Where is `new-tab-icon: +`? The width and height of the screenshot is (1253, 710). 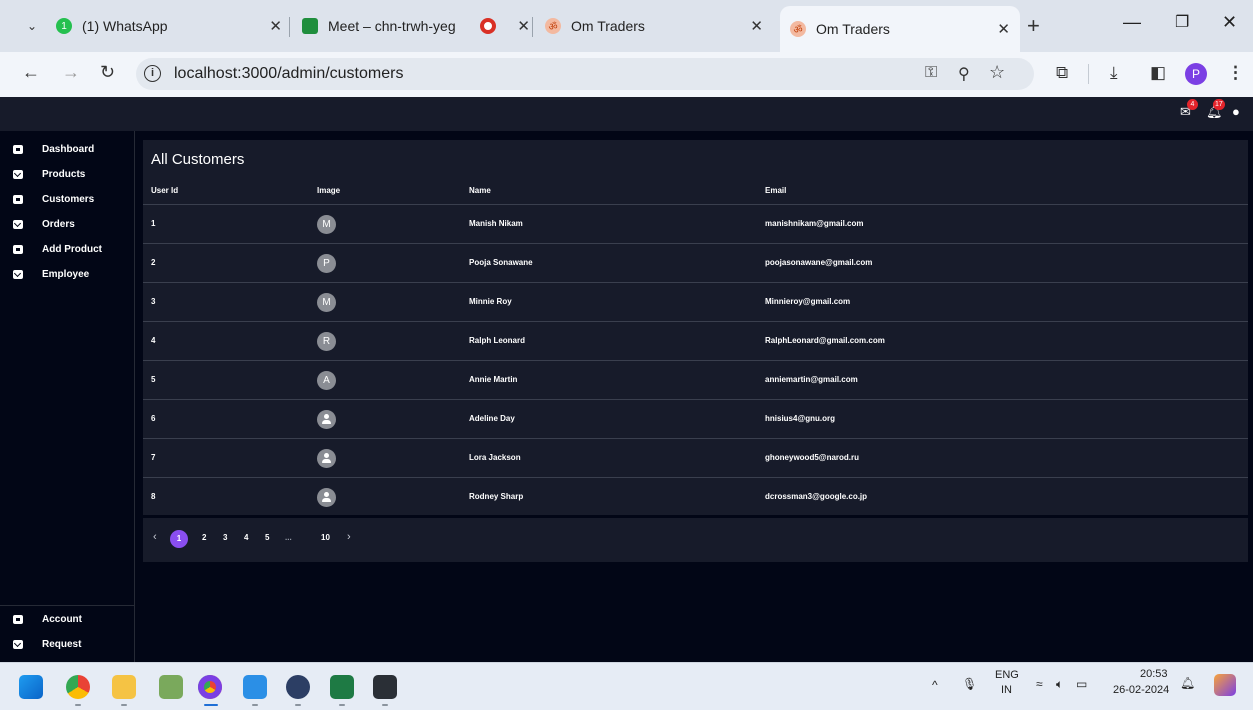 new-tab-icon: + is located at coordinates (1033, 26).